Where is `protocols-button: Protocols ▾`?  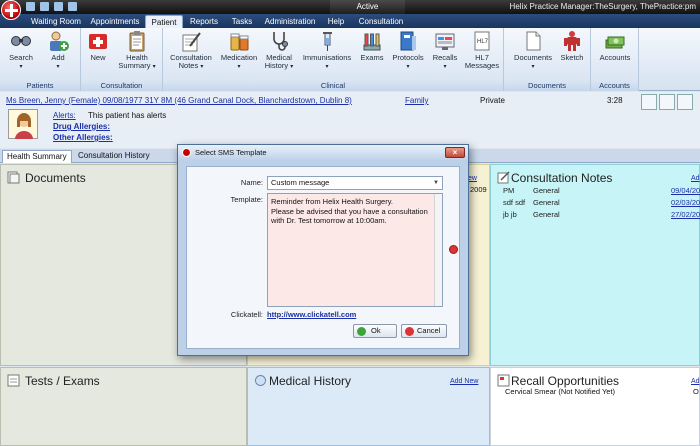
protocols-button: Protocols ▾ is located at coordinates (408, 50).